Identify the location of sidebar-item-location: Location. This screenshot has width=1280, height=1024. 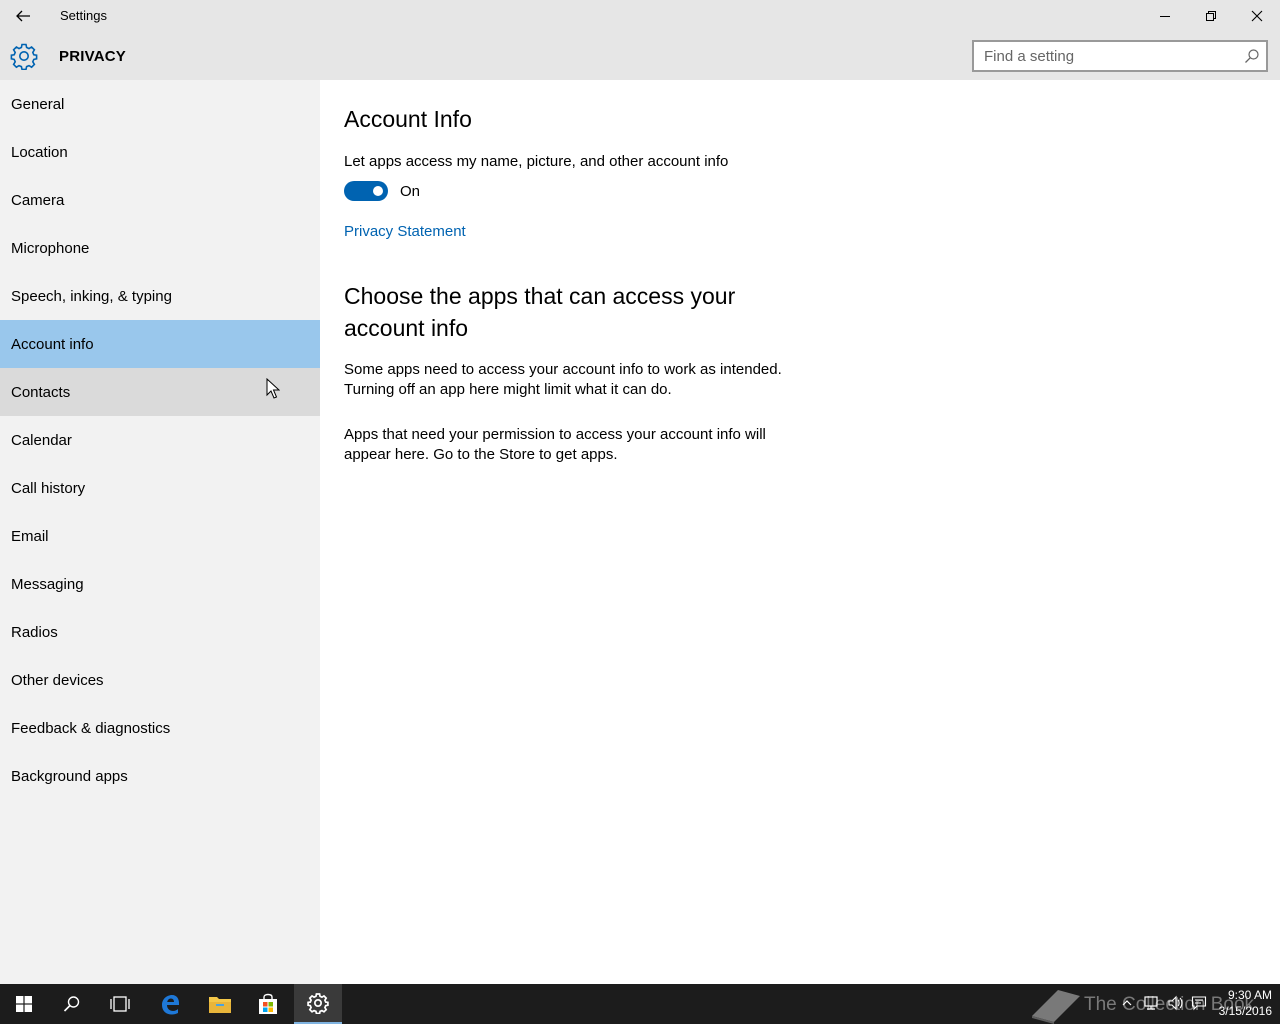
(160, 152).